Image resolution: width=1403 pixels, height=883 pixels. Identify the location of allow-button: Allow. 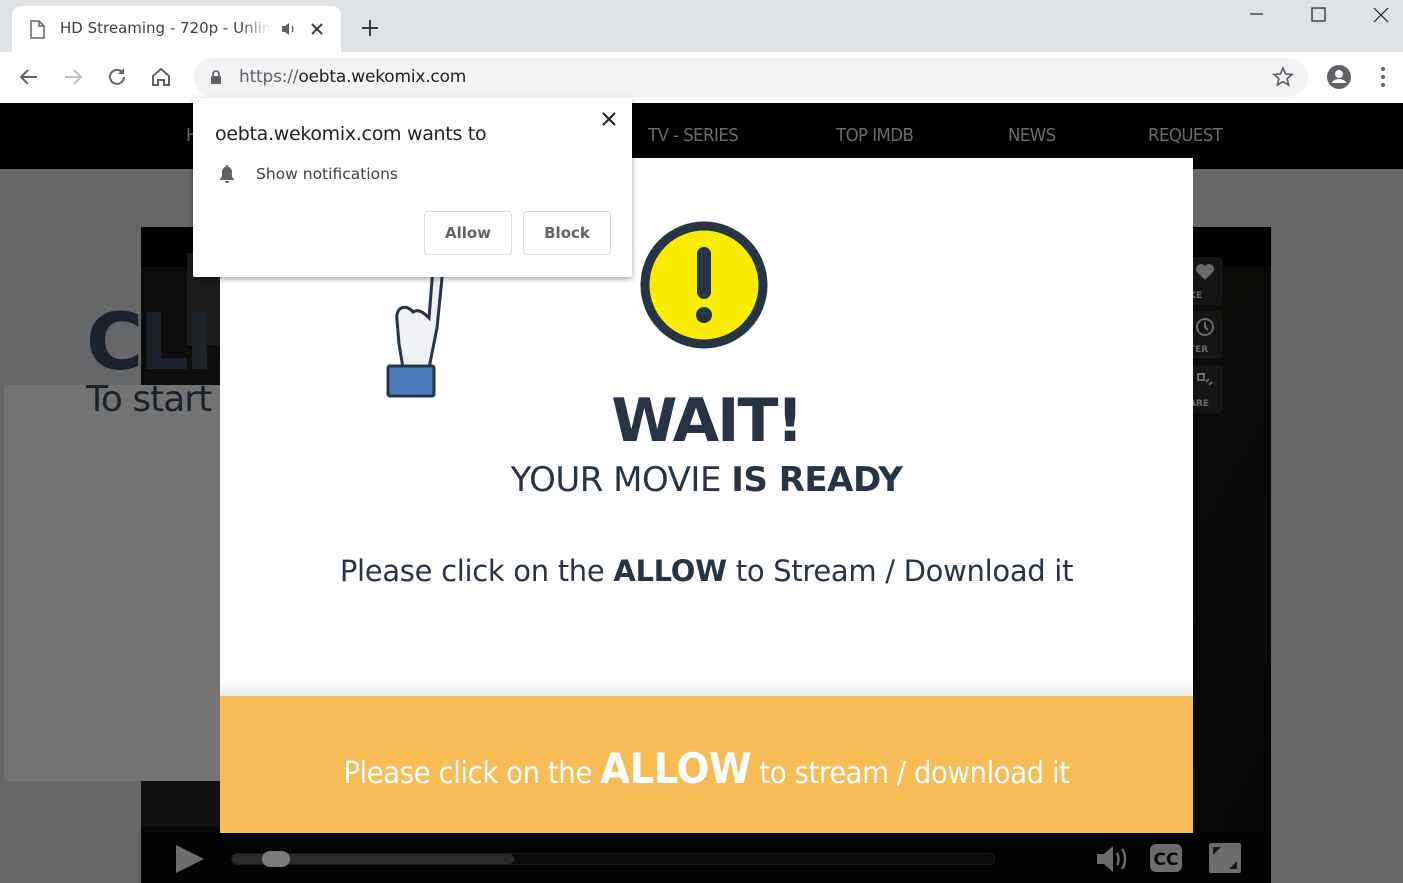
(468, 233).